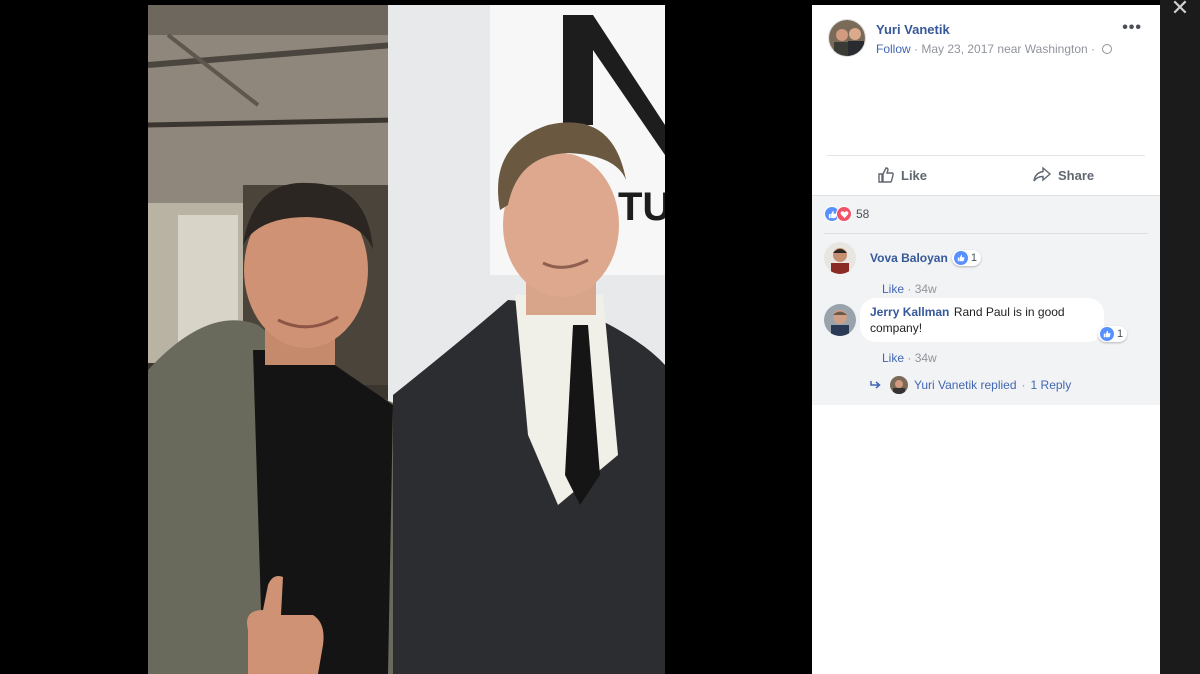 This screenshot has height=674, width=1200. Describe the element at coordinates (886, 175) in the screenshot. I see `thumbs-up-icon` at that location.